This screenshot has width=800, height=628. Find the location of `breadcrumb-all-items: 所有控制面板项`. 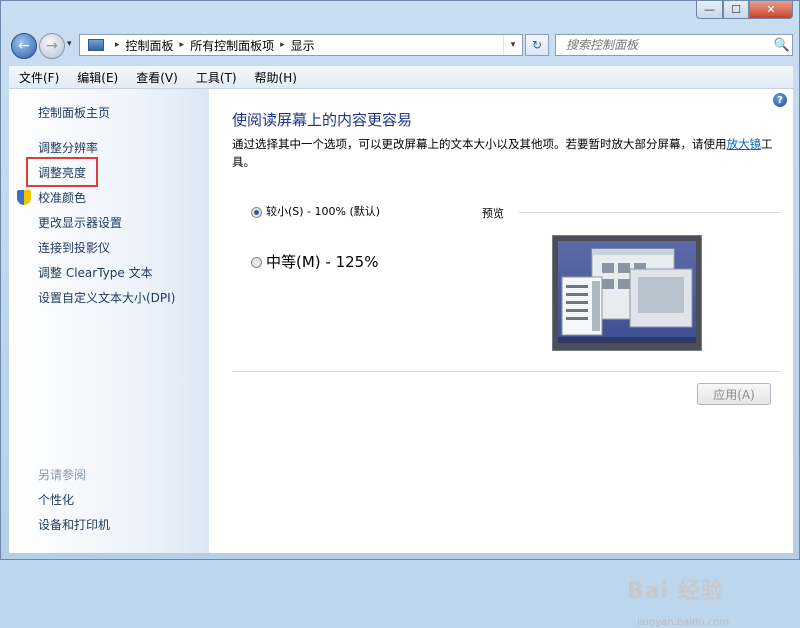

breadcrumb-all-items: 所有控制面板项 is located at coordinates (232, 45).